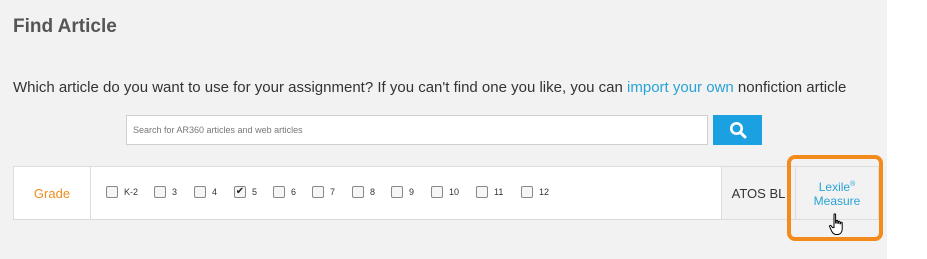 The image size is (927, 259). I want to click on grade-label: Grade, so click(52, 193).